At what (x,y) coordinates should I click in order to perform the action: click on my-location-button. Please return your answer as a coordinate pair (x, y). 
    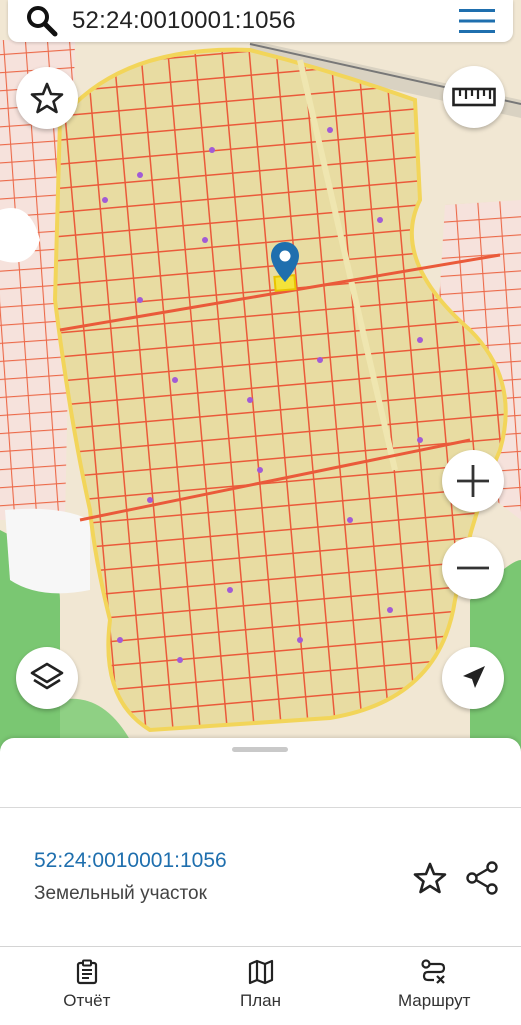
    Looking at the image, I should click on (473, 678).